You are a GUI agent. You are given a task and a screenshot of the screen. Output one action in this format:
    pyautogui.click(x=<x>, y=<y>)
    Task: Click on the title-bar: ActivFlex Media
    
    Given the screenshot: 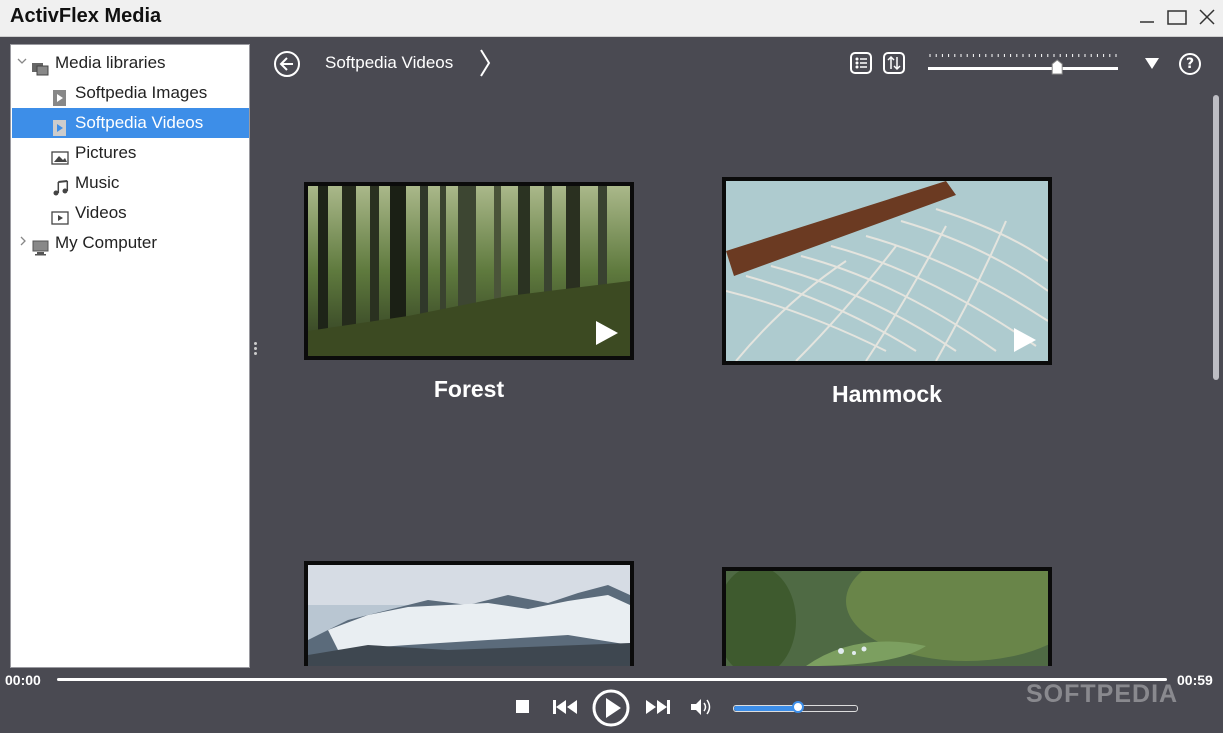 What is the action you would take?
    pyautogui.click(x=611, y=18)
    